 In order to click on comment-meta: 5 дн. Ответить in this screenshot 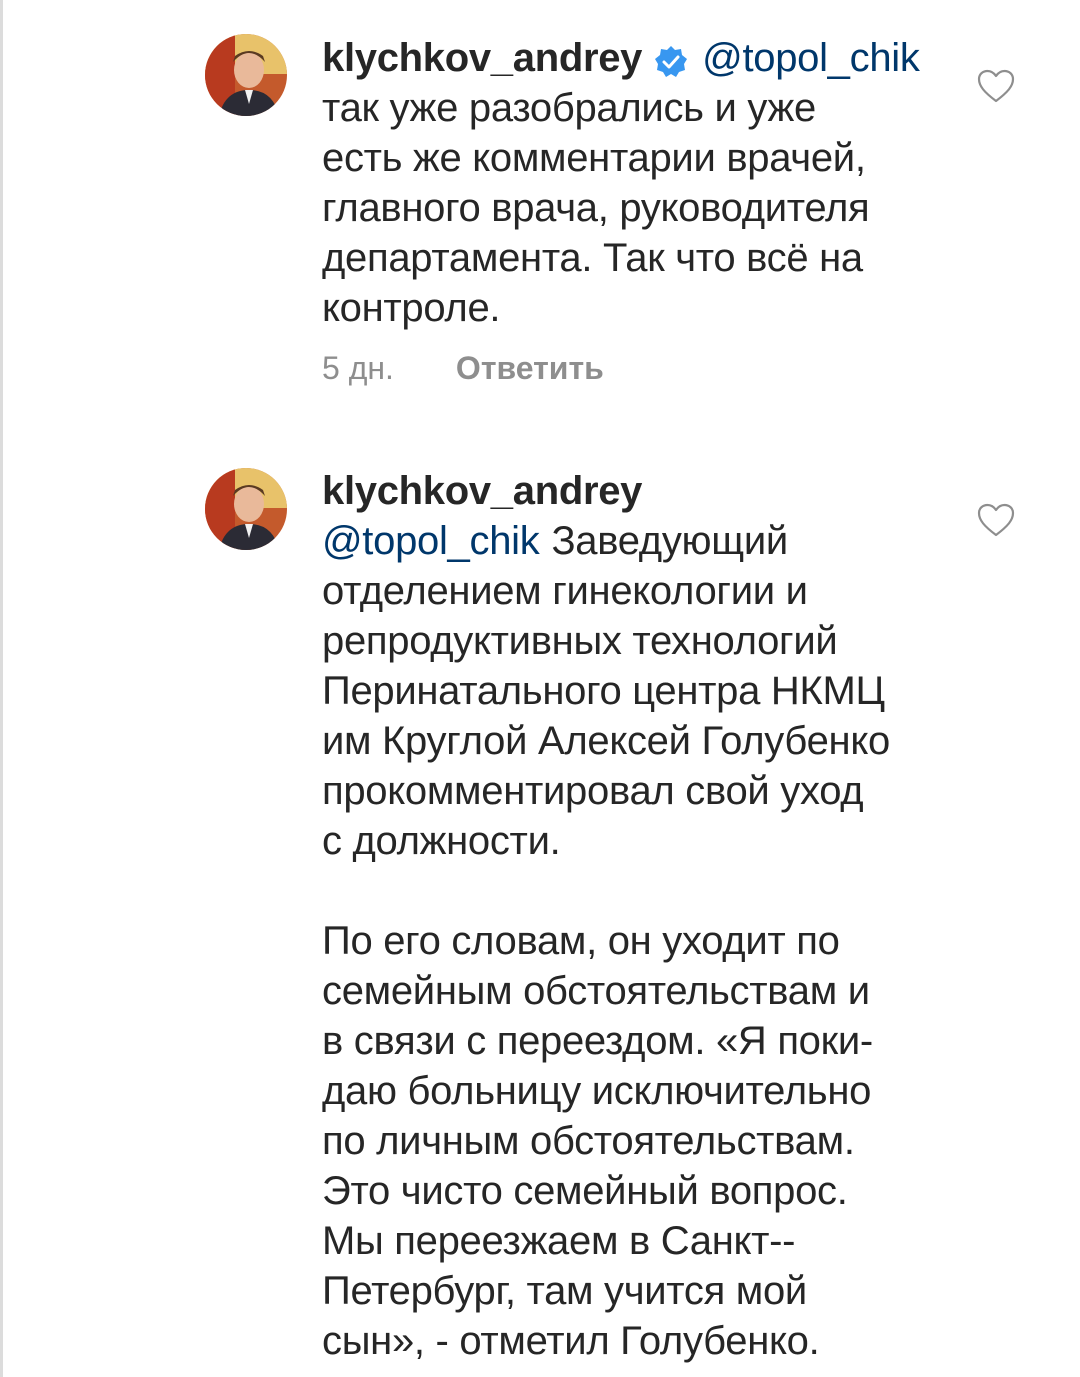, I will do `click(463, 368)`.